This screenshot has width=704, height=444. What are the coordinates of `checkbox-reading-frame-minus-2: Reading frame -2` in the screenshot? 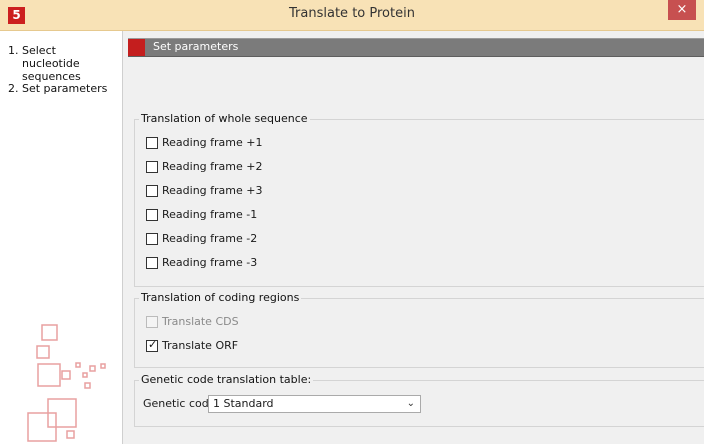 It's located at (201, 238).